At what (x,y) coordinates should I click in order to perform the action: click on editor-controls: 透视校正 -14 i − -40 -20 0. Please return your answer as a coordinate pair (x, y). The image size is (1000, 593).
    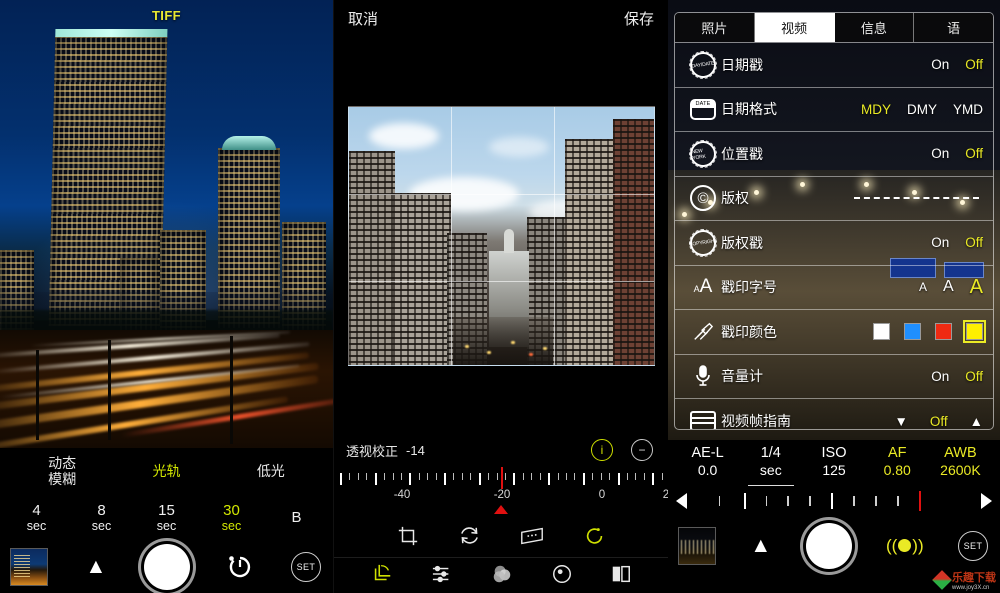
    Looking at the image, I should click on (501, 514).